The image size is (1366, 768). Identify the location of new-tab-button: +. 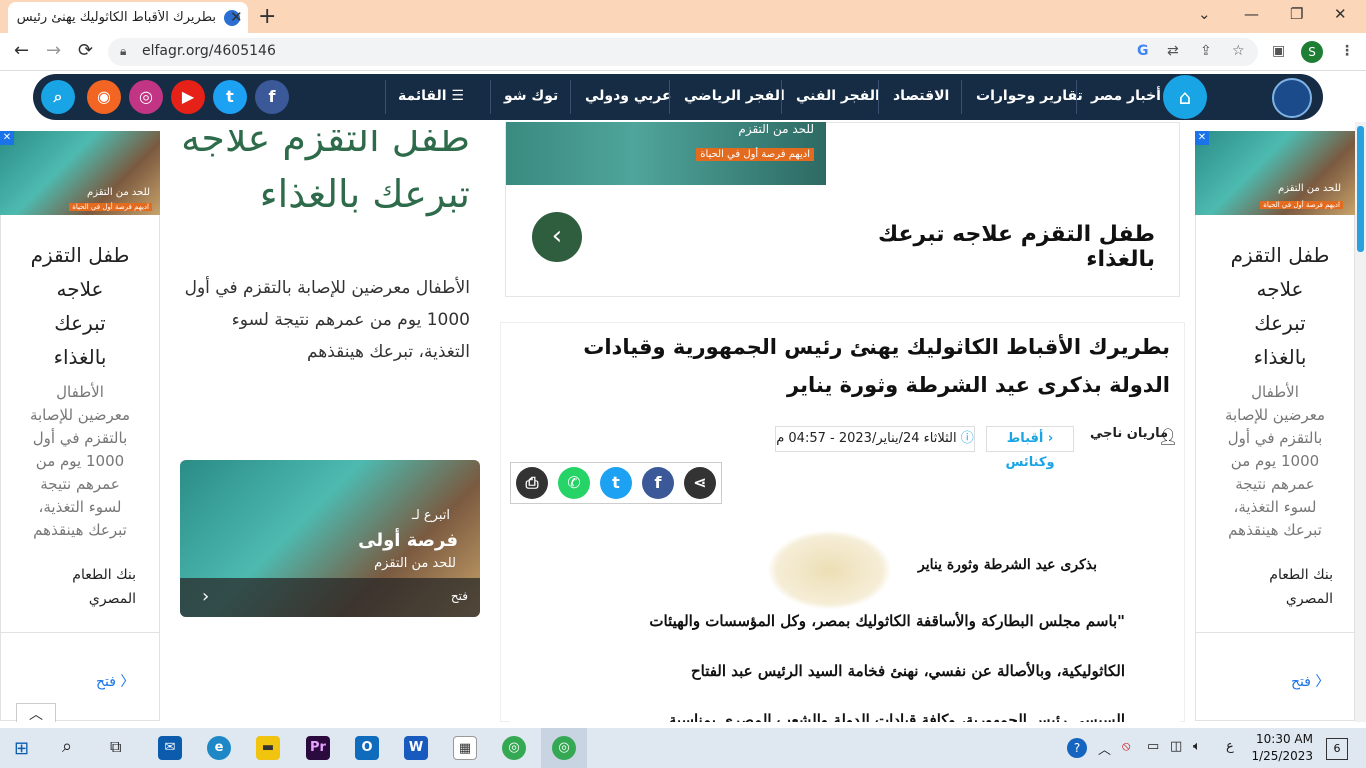
(267, 16).